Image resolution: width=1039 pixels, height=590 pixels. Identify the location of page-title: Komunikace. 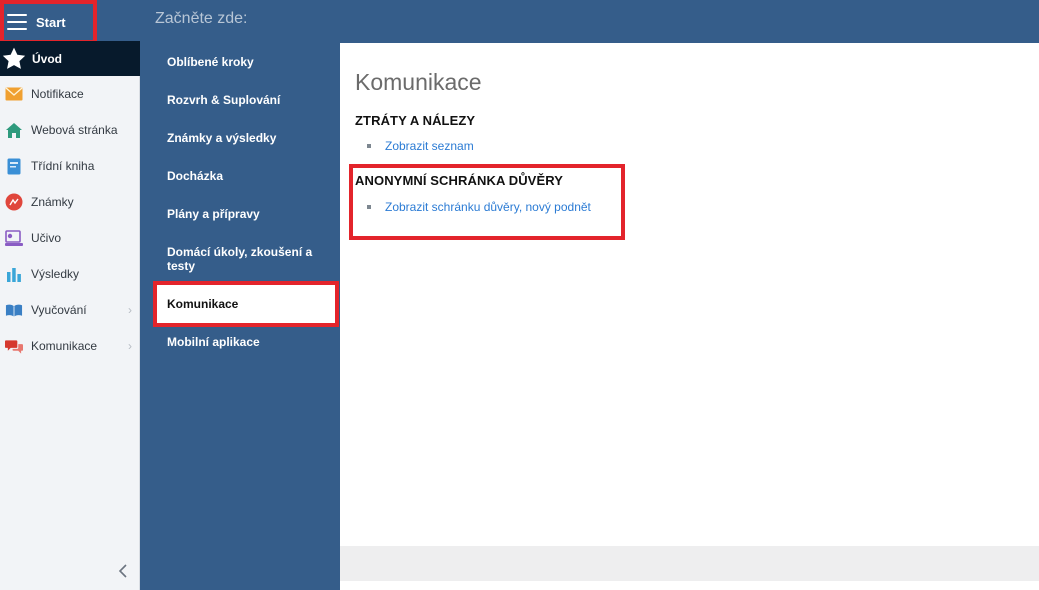
(418, 82).